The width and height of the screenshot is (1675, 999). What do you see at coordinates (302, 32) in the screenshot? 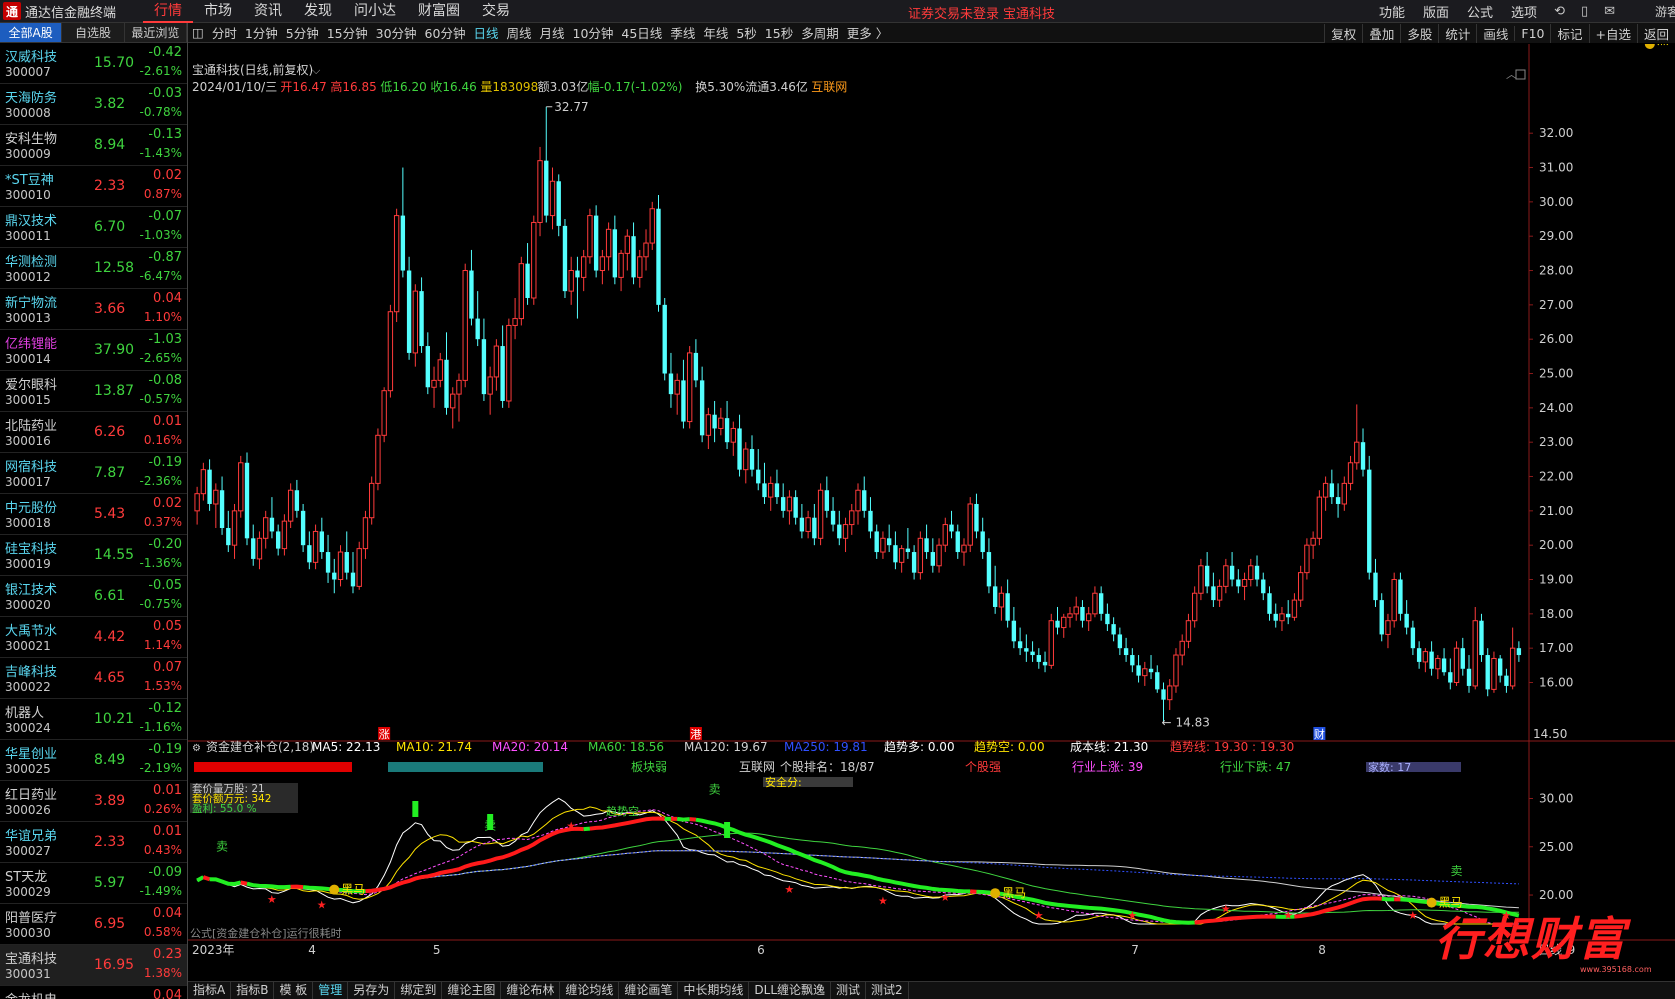
I see `period-2: 5分钟` at bounding box center [302, 32].